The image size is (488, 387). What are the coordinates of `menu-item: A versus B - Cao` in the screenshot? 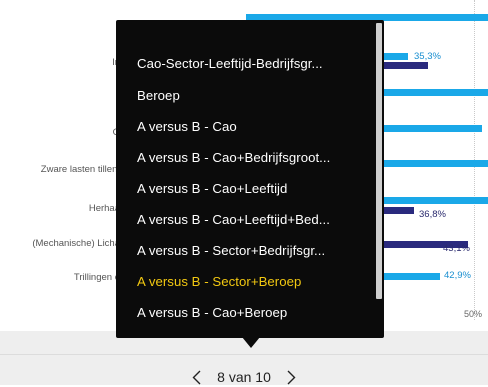 It's located at (187, 126).